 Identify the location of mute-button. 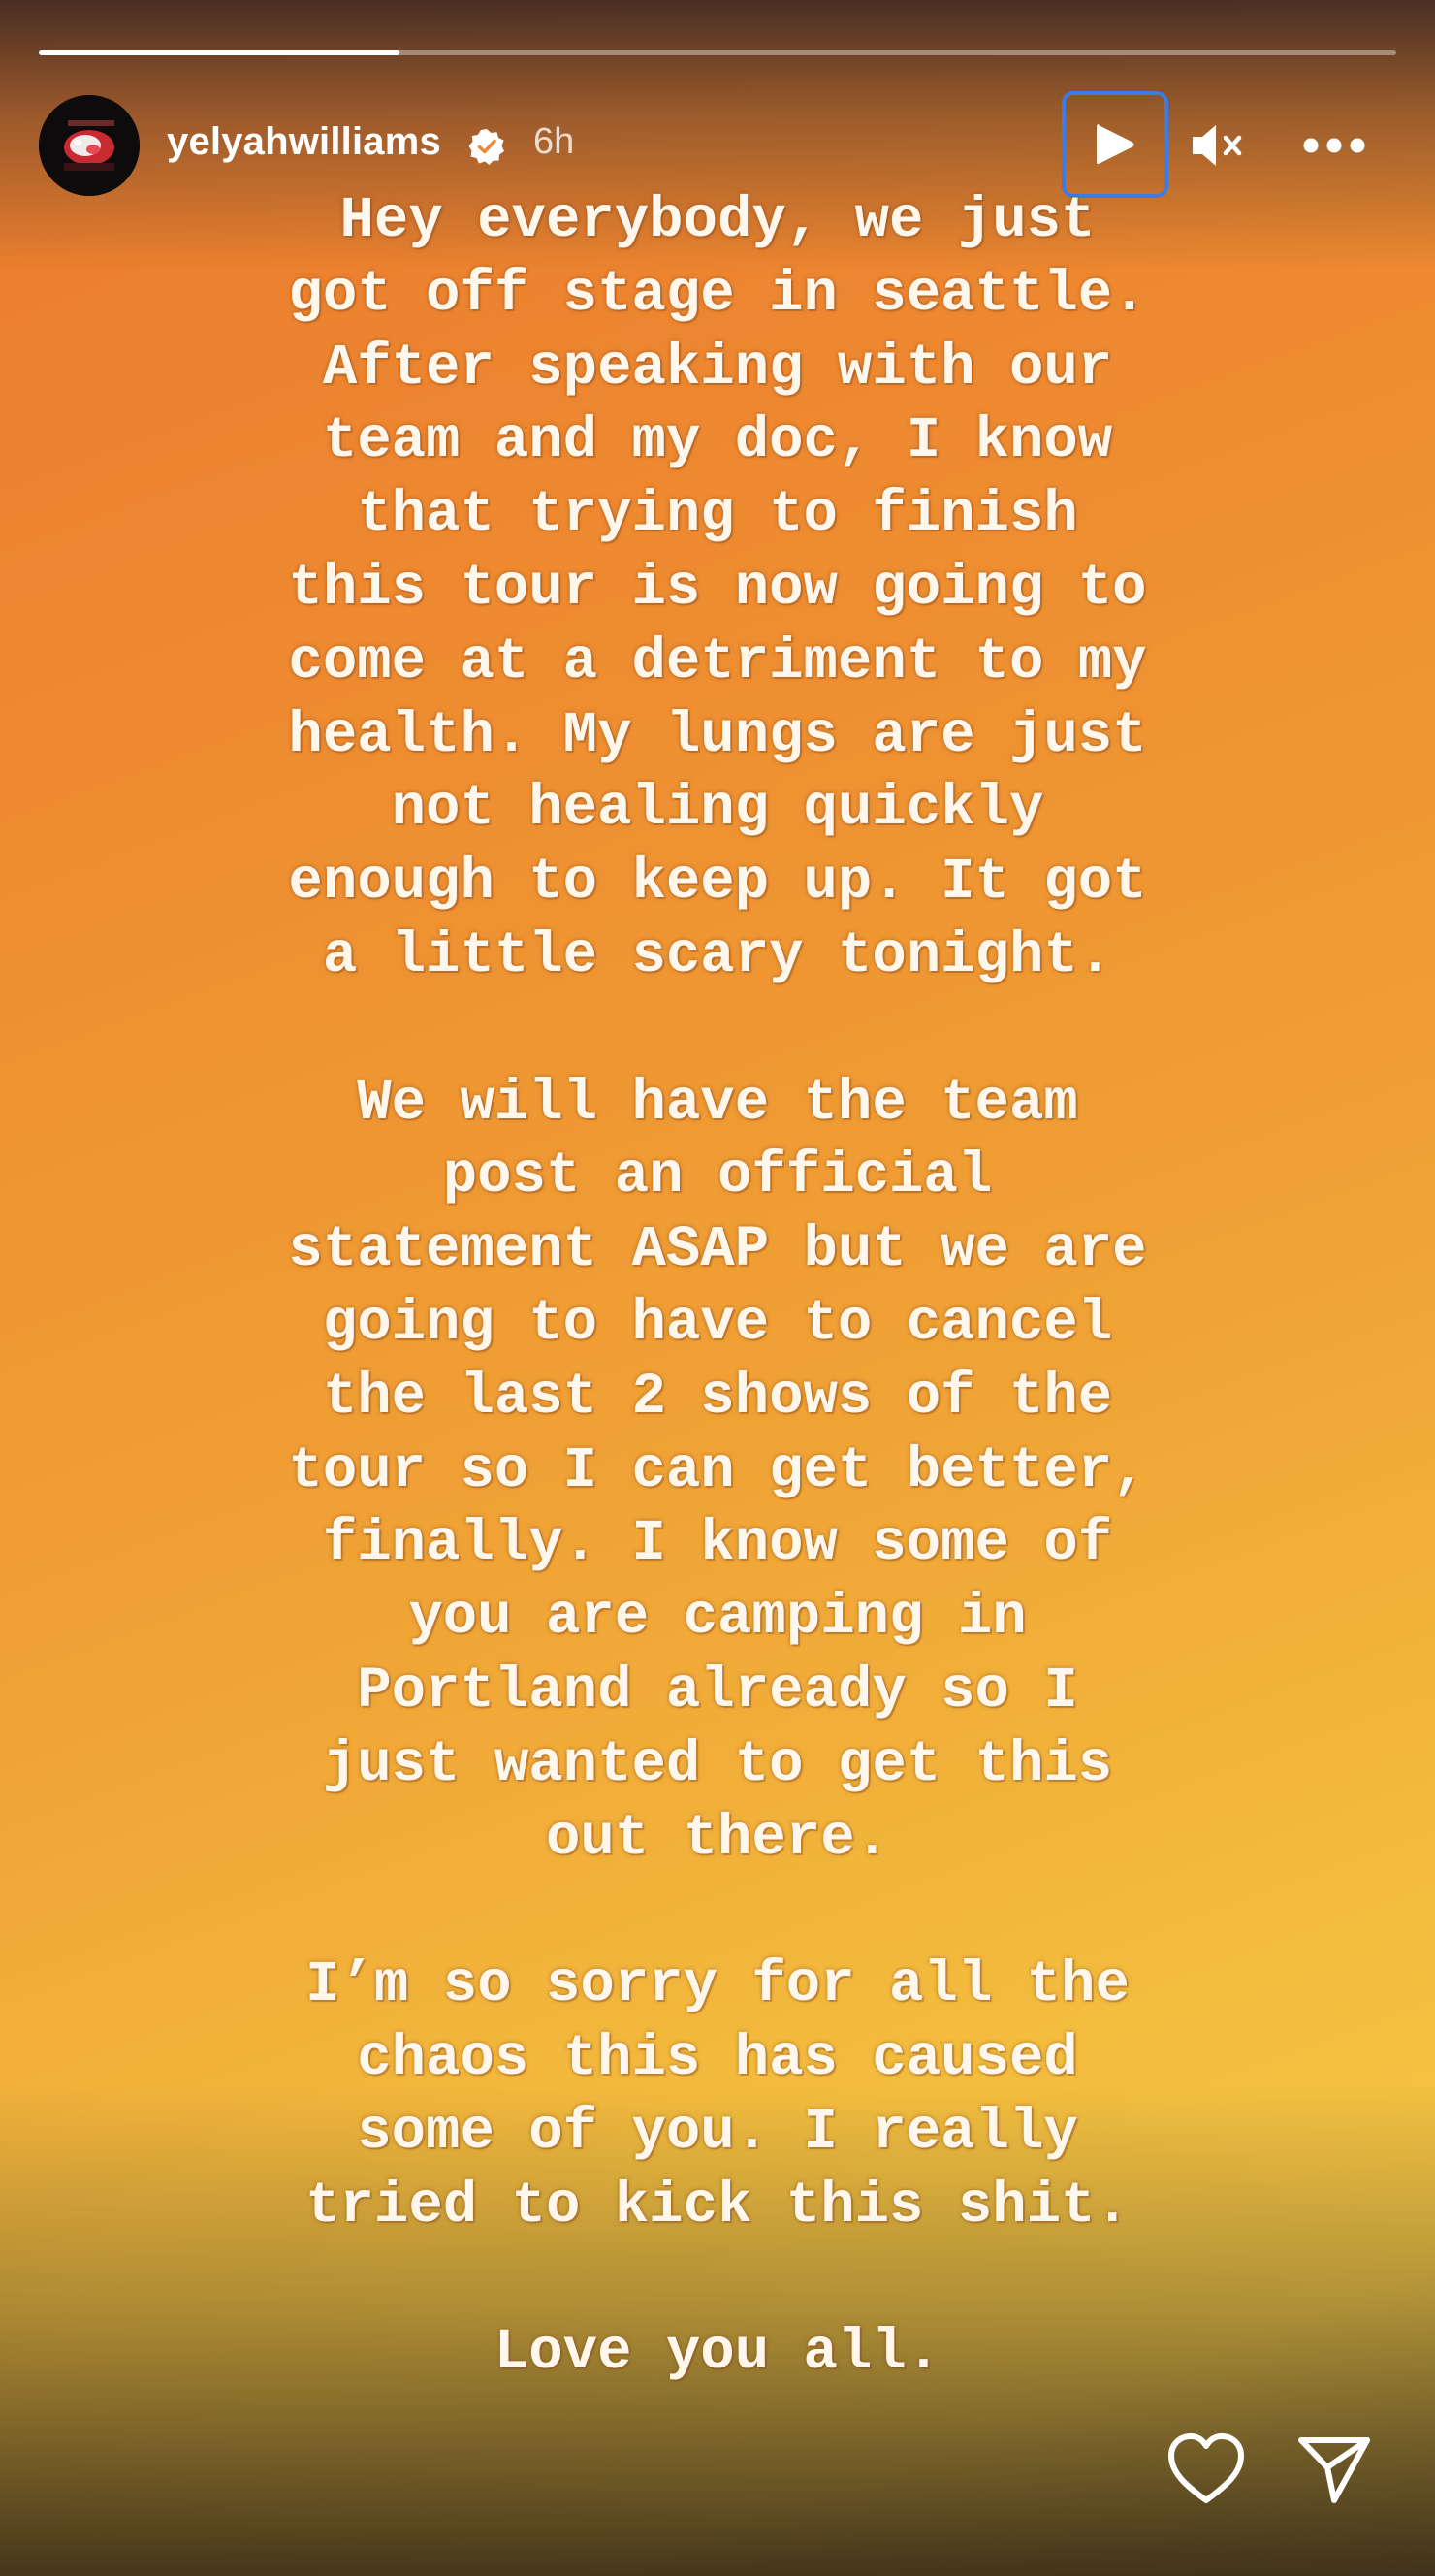
(1218, 145).